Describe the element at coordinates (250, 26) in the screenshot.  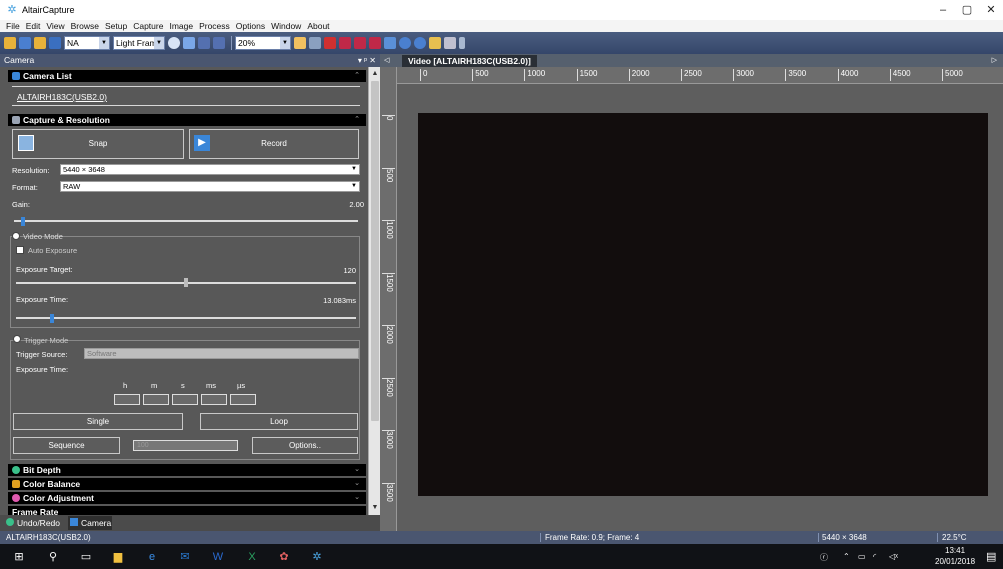
I see `menu-options: Options` at that location.